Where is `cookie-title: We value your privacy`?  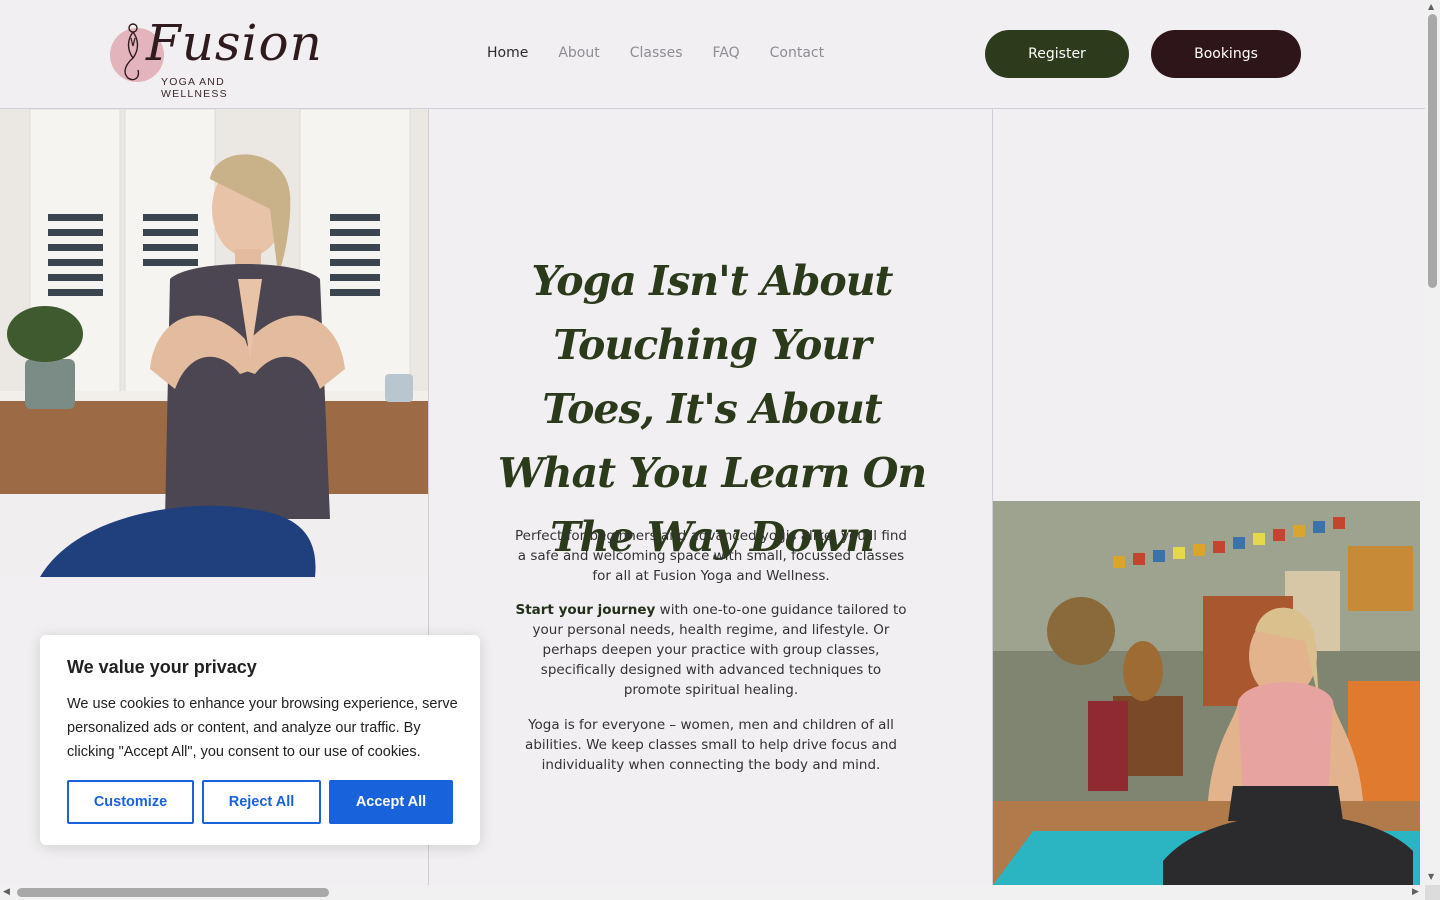 cookie-title: We value your privacy is located at coordinates (162, 667).